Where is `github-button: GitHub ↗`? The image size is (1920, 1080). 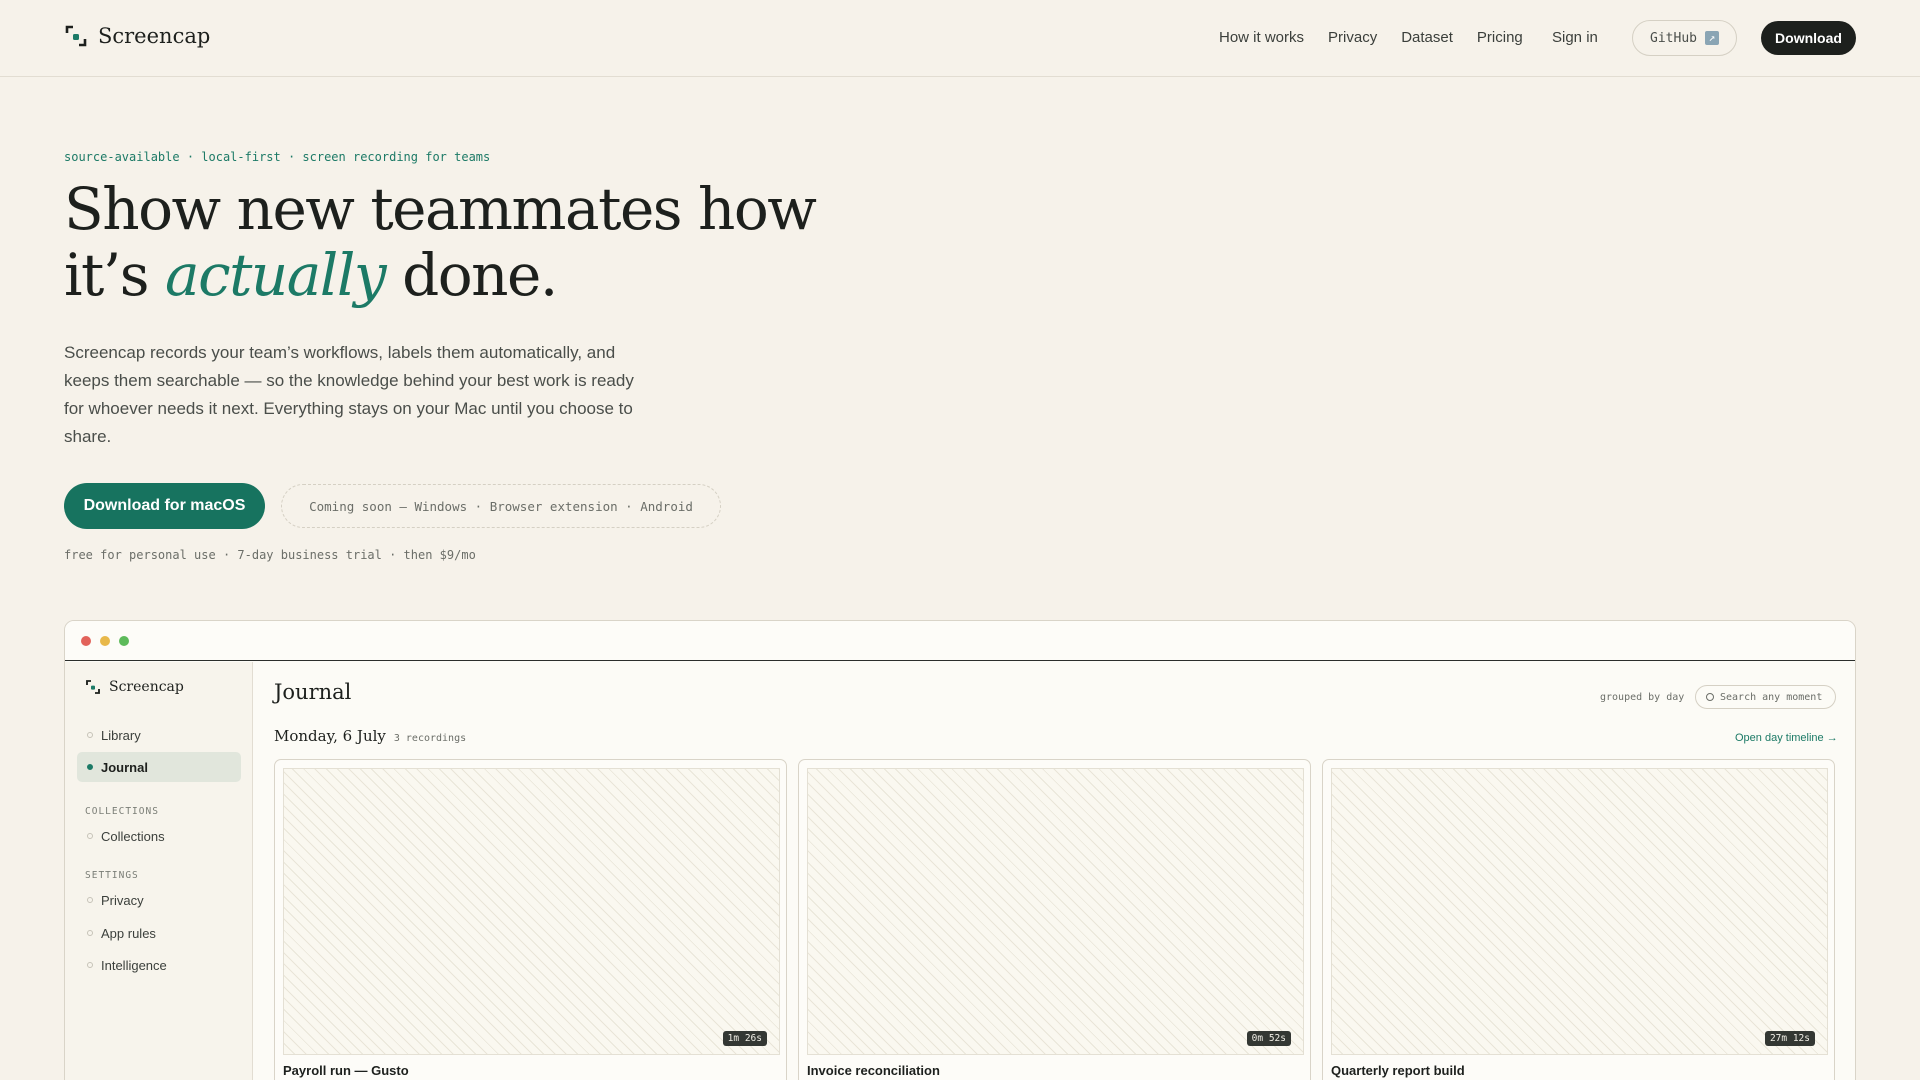
github-button: GitHub ↗ is located at coordinates (1684, 38).